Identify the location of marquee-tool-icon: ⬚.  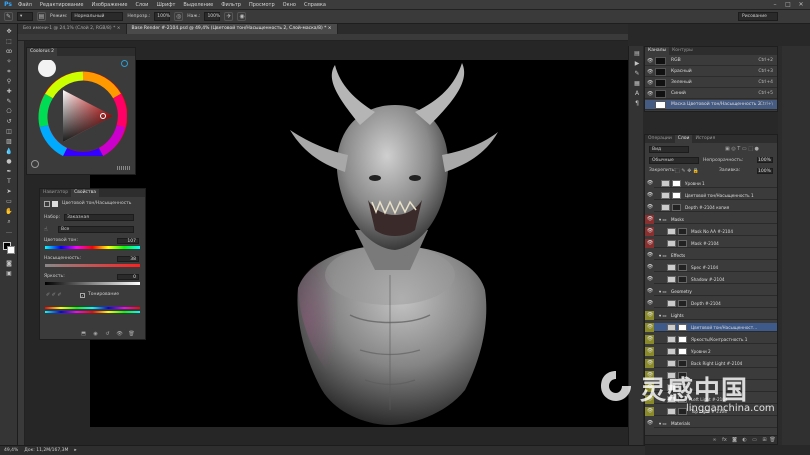
(9, 42).